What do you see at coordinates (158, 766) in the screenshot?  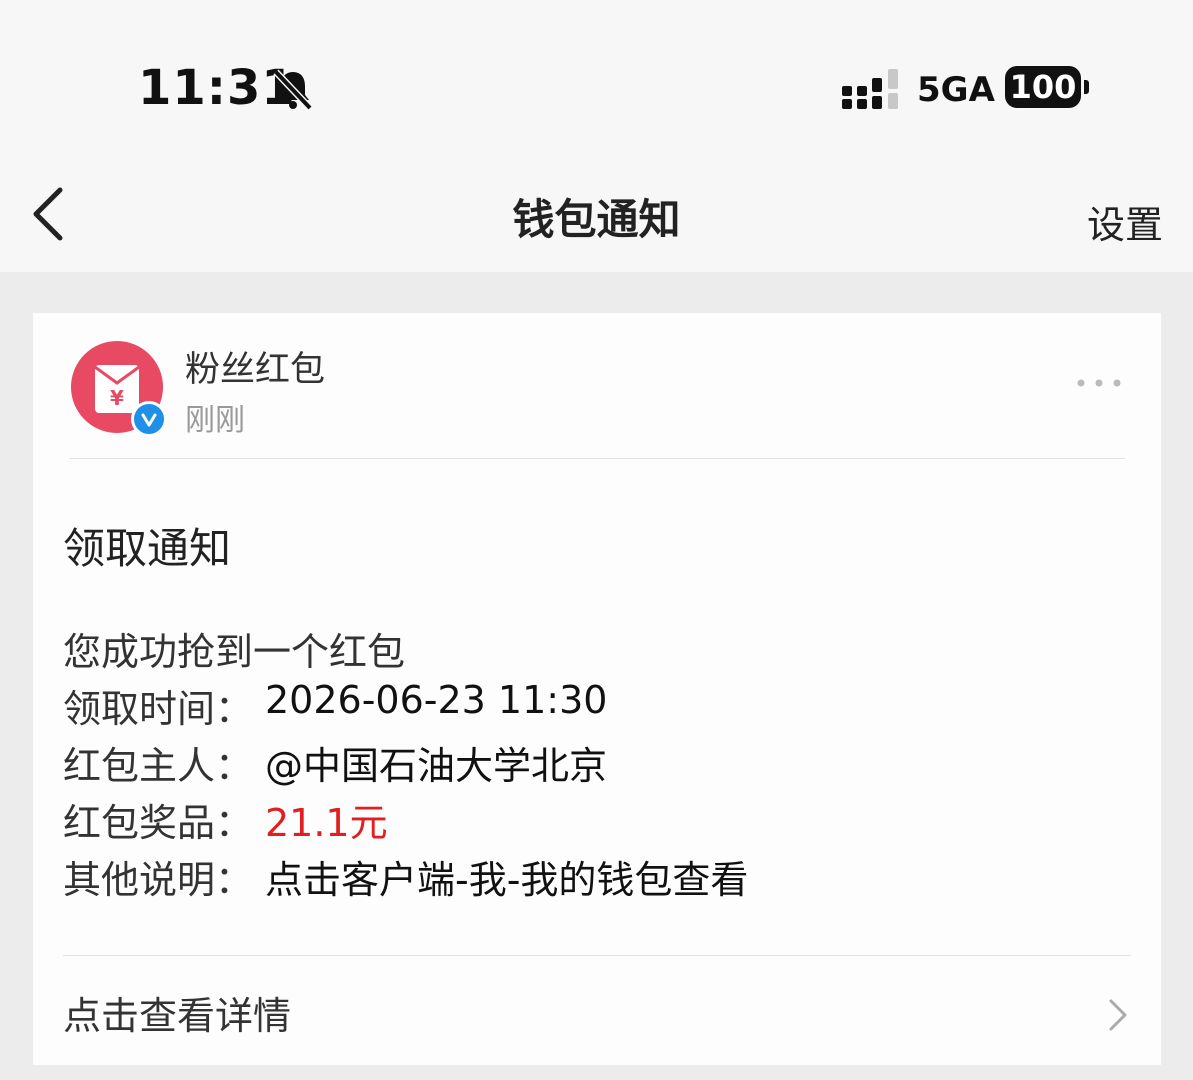 I see `field-label: 红包主人：` at bounding box center [158, 766].